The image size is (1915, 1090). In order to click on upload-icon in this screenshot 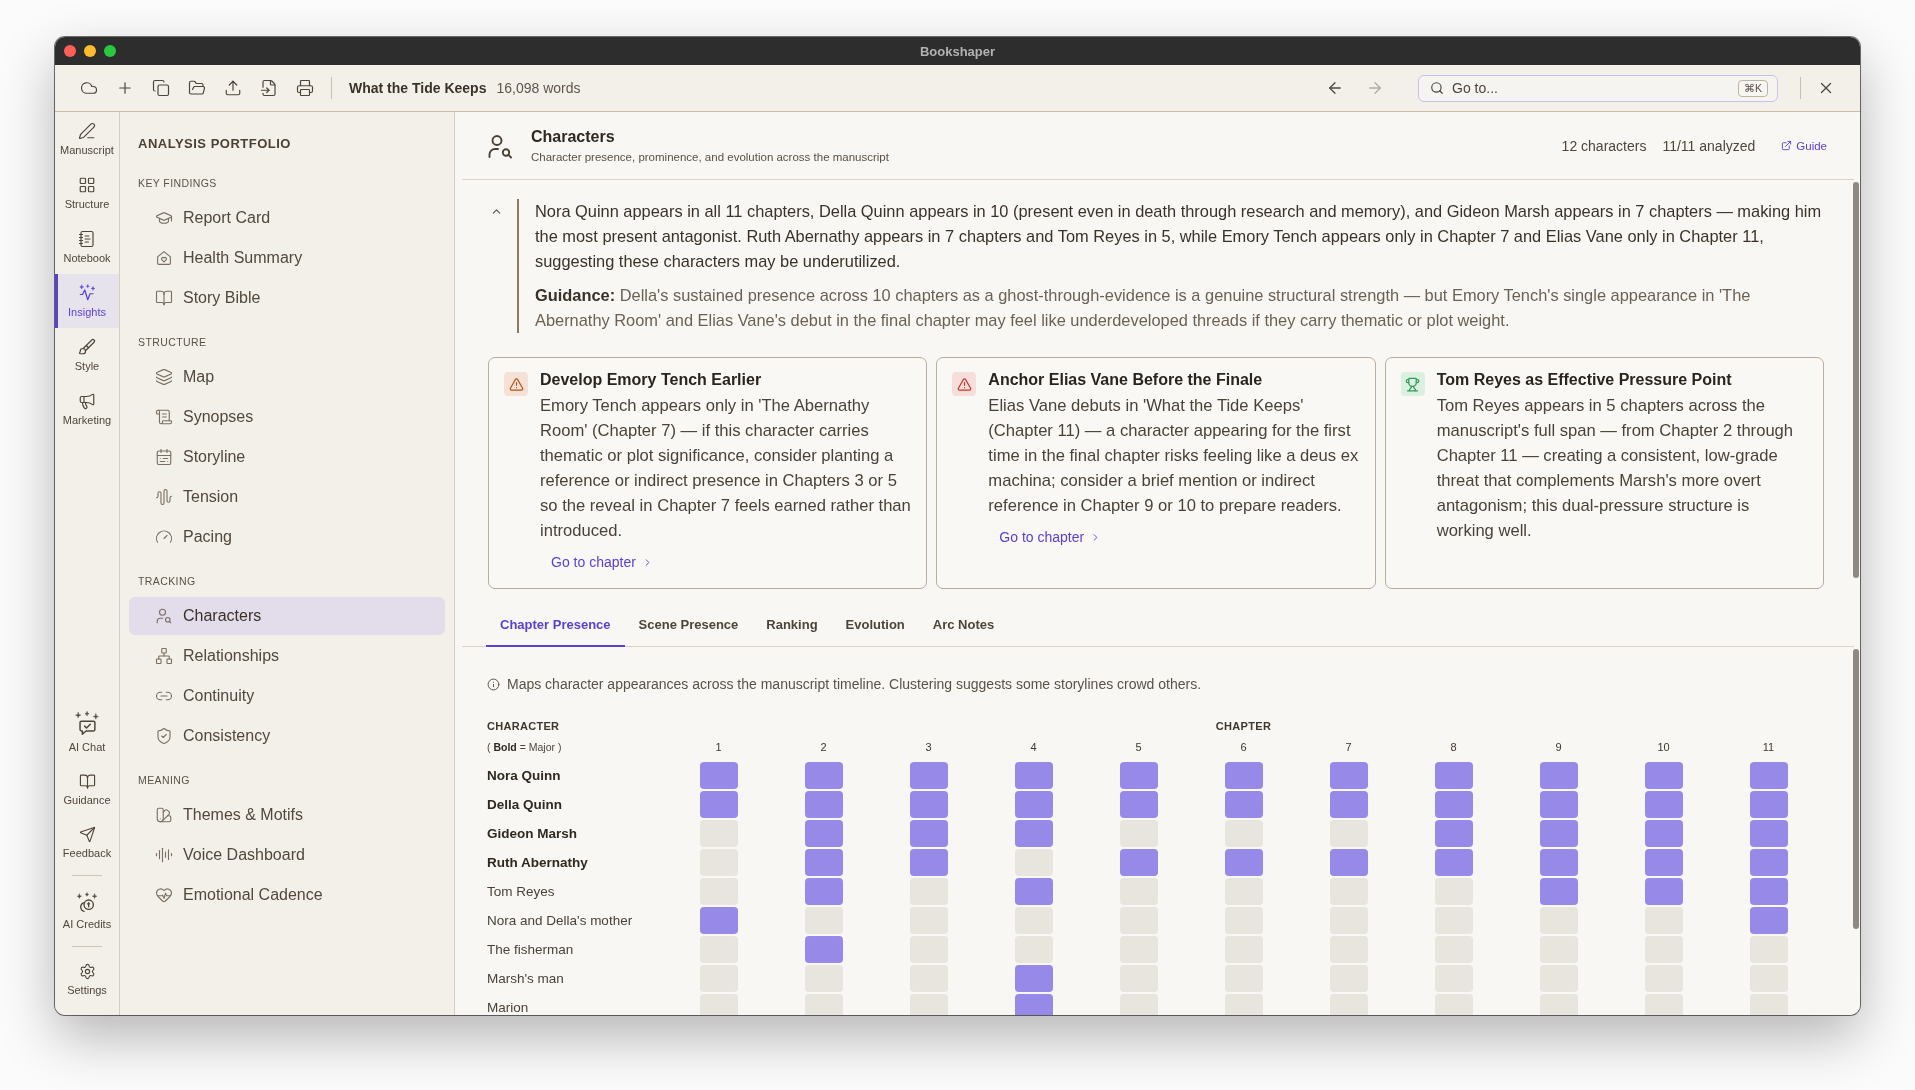, I will do `click(233, 88)`.